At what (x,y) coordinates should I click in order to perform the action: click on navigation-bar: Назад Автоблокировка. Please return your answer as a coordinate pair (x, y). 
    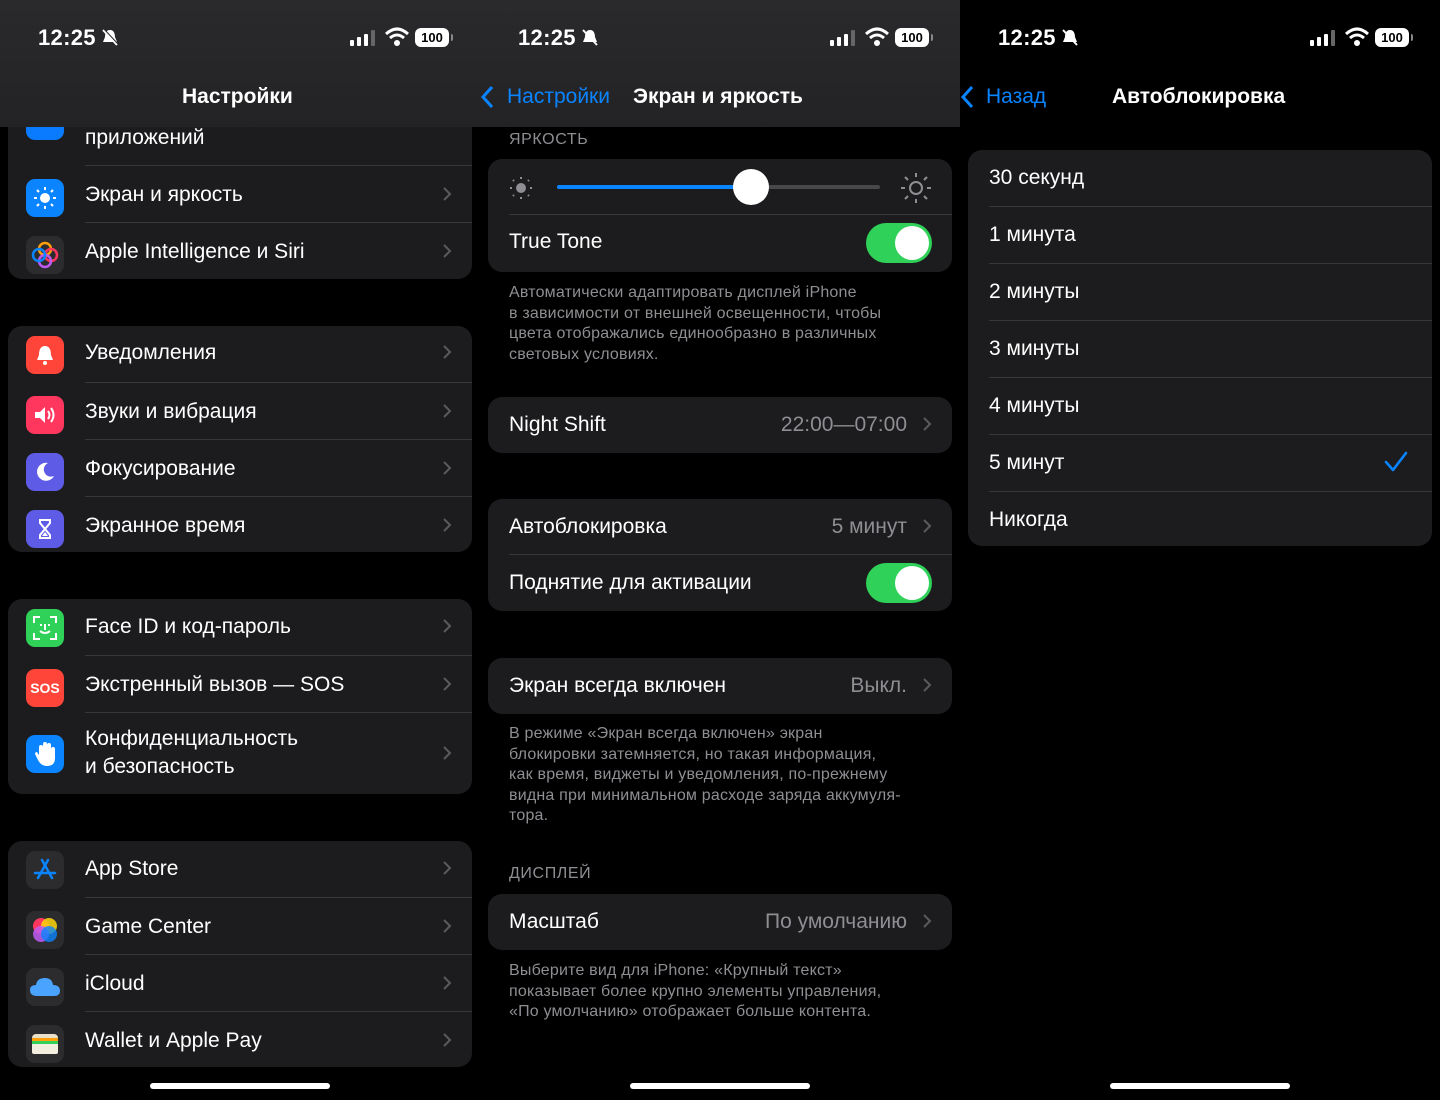
    Looking at the image, I should click on (1200, 101).